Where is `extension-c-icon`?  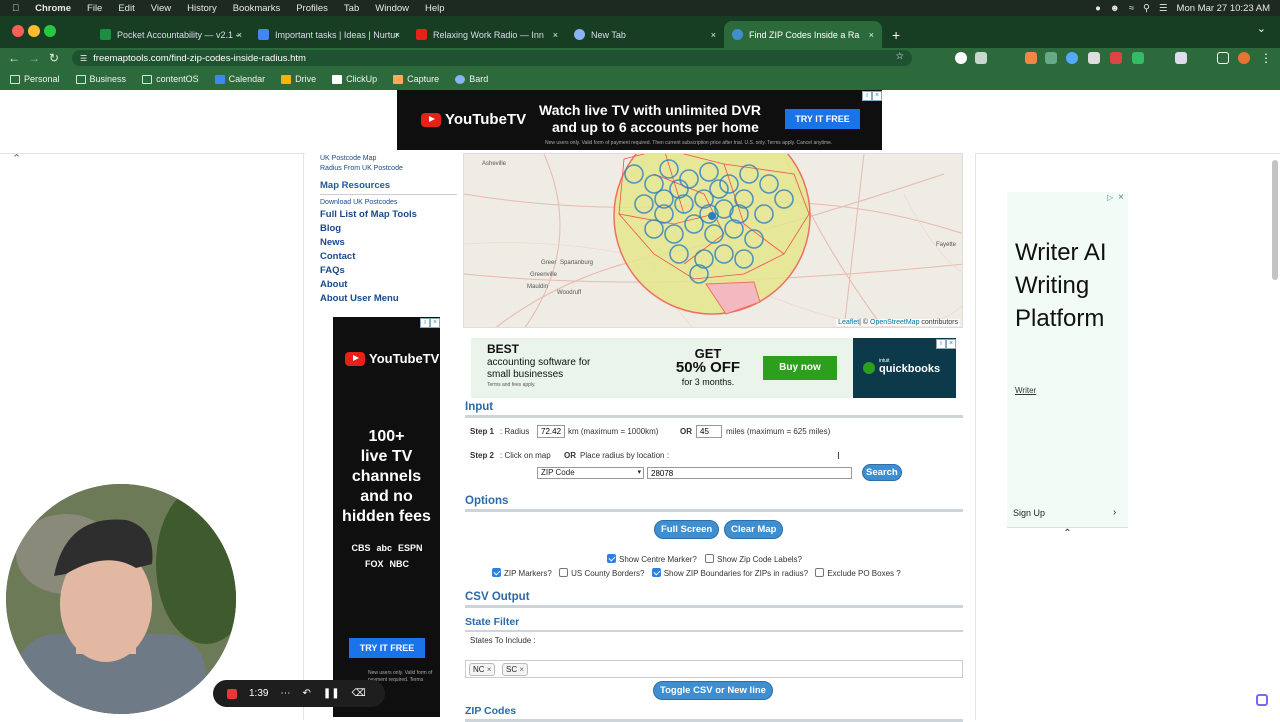 extension-c-icon is located at coordinates (1072, 58).